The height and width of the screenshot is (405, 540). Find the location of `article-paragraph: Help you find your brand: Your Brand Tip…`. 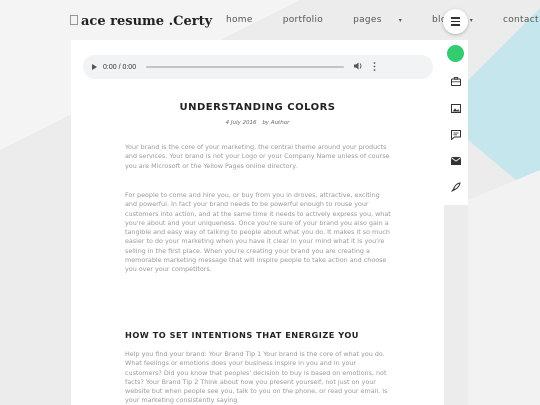

article-paragraph: Help you find your brand: Your Brand Tip… is located at coordinates (256, 377).